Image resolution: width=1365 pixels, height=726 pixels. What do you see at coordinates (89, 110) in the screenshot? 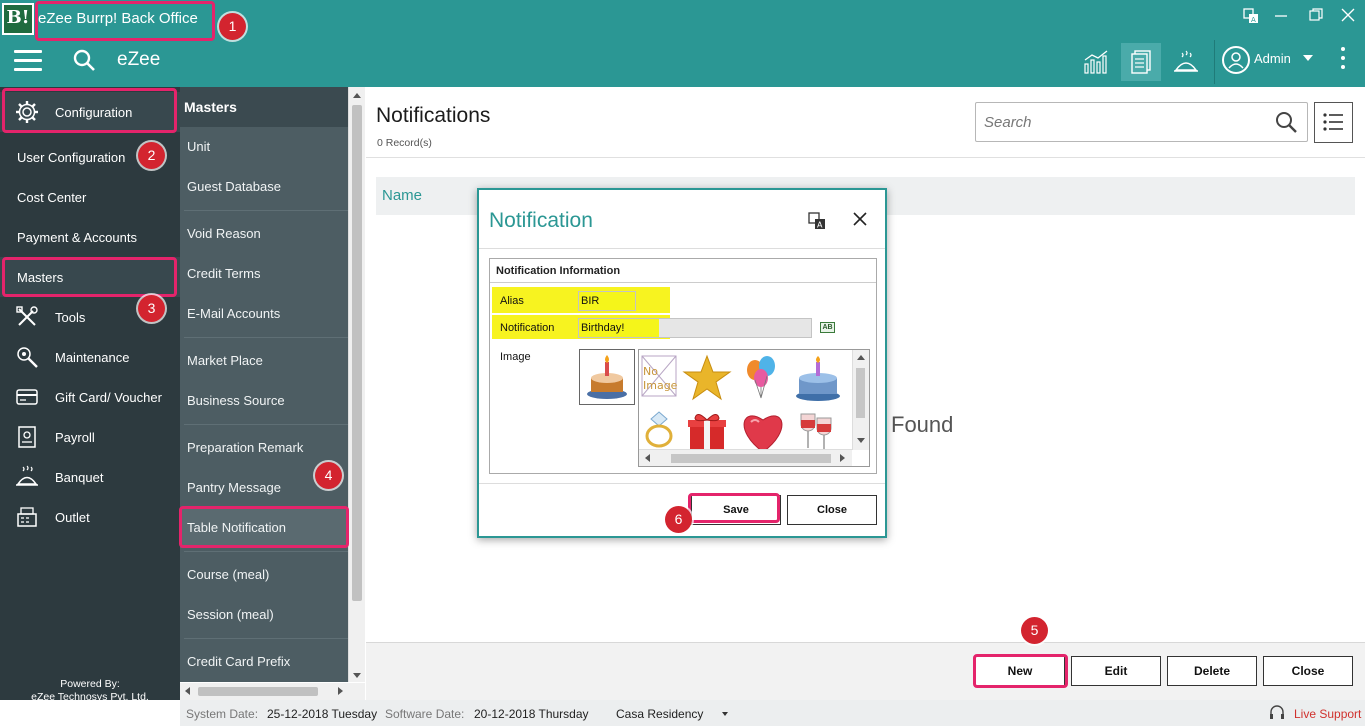
I see `annotation-box-configuration` at bounding box center [89, 110].